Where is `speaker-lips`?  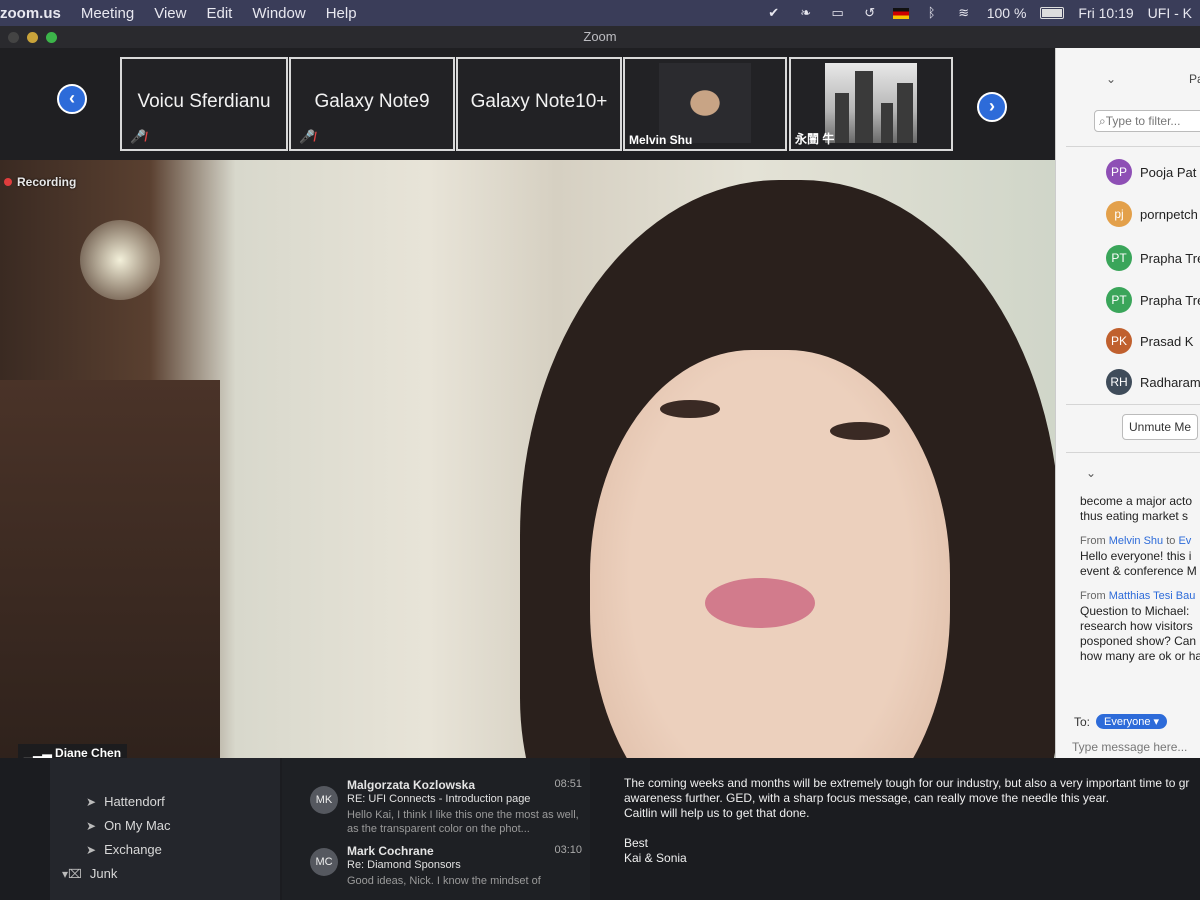
speaker-lips is located at coordinates (760, 603).